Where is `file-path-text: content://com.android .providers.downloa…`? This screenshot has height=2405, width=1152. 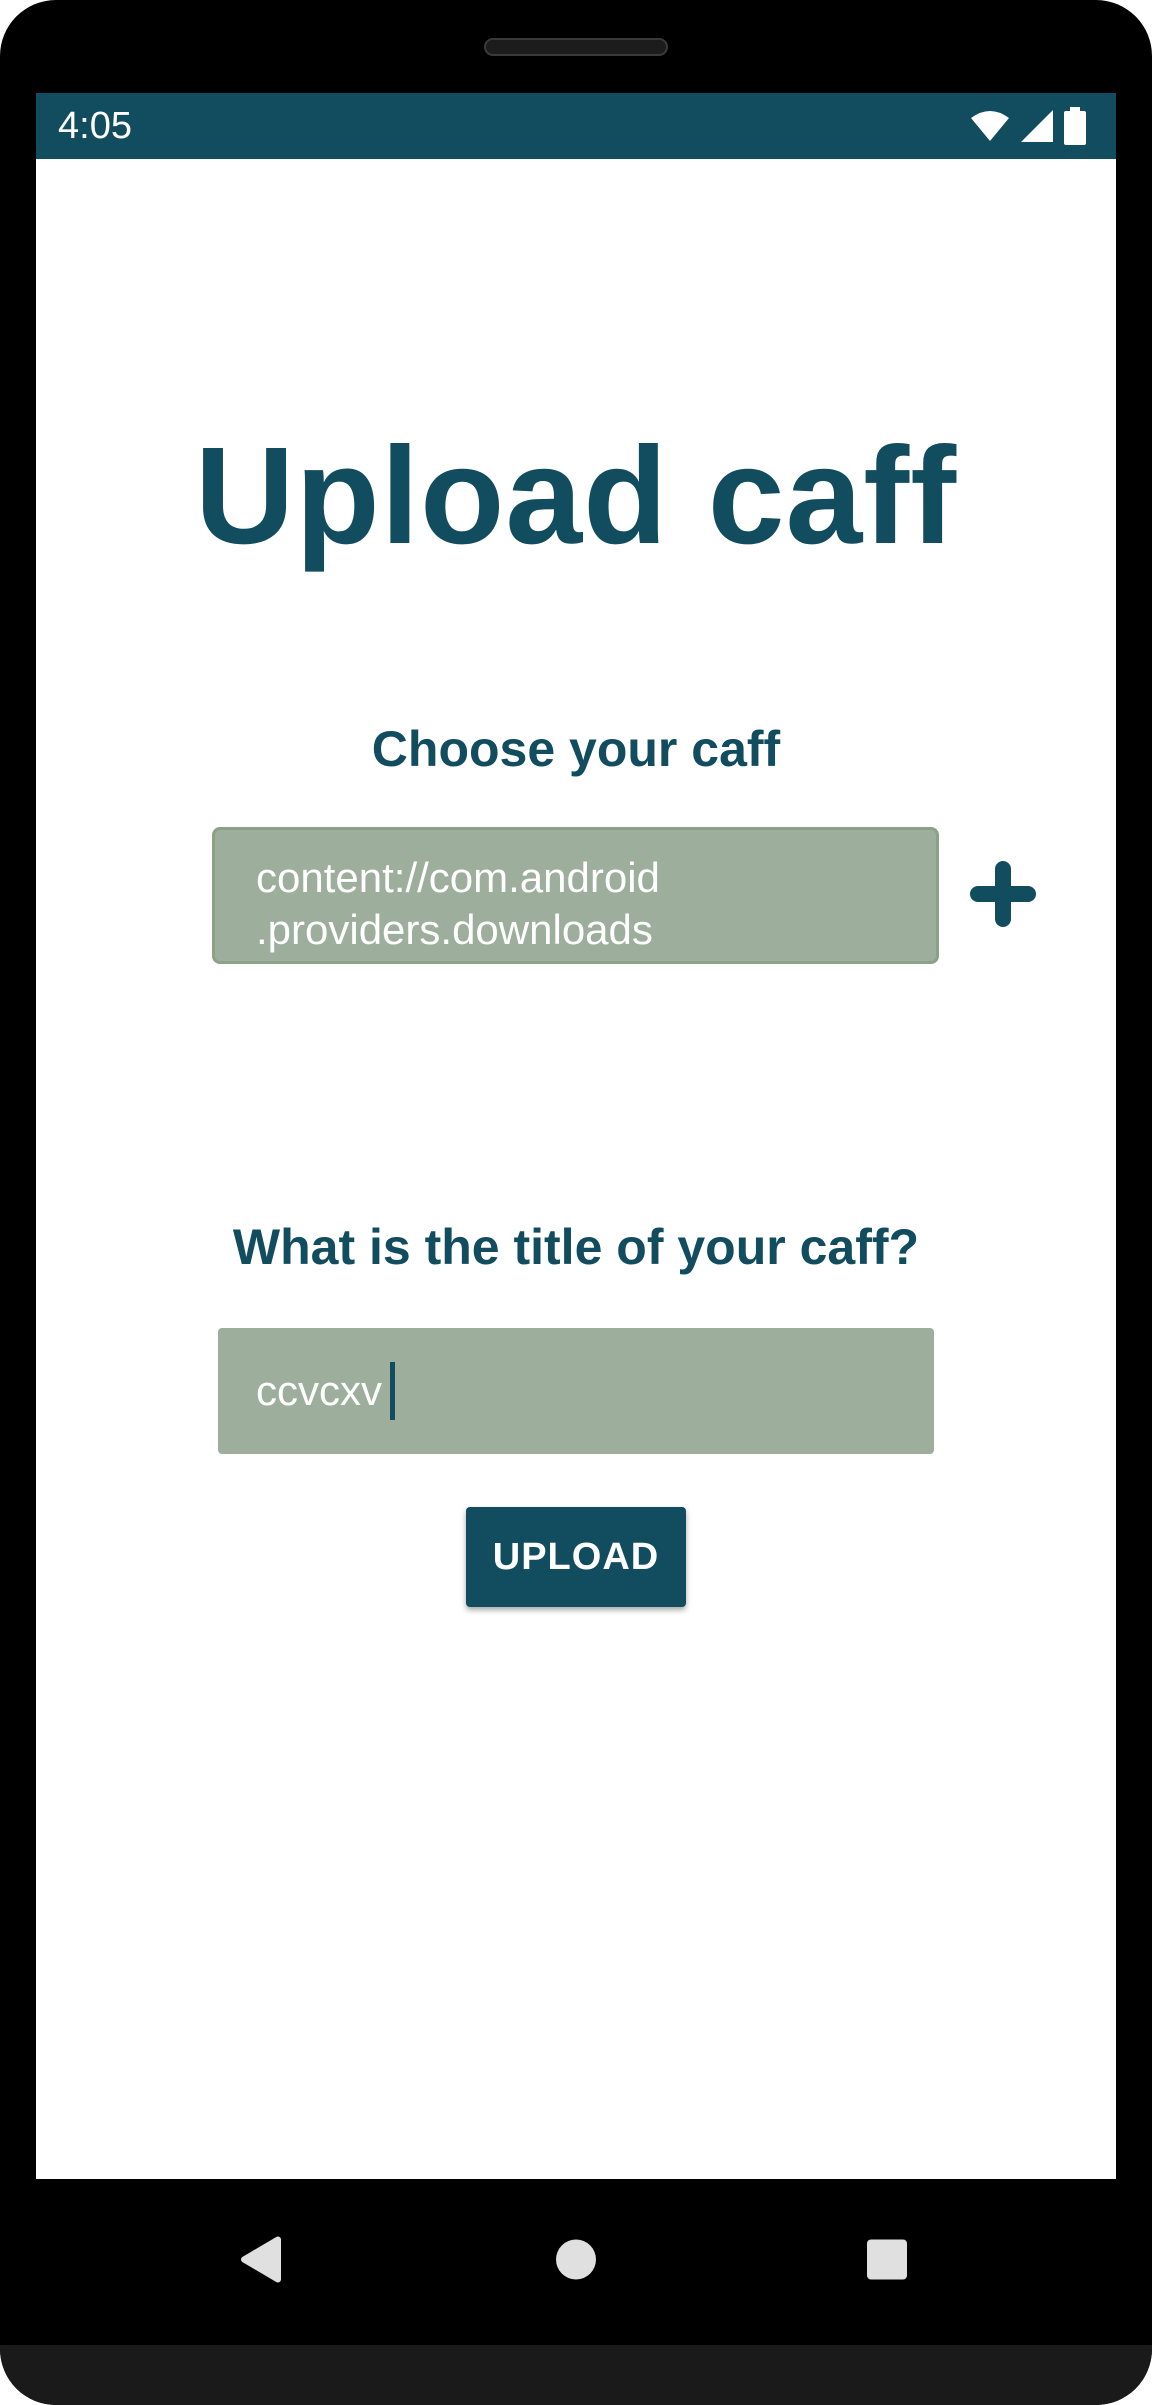 file-path-text: content://com.android .providers.downloa… is located at coordinates (458, 903).